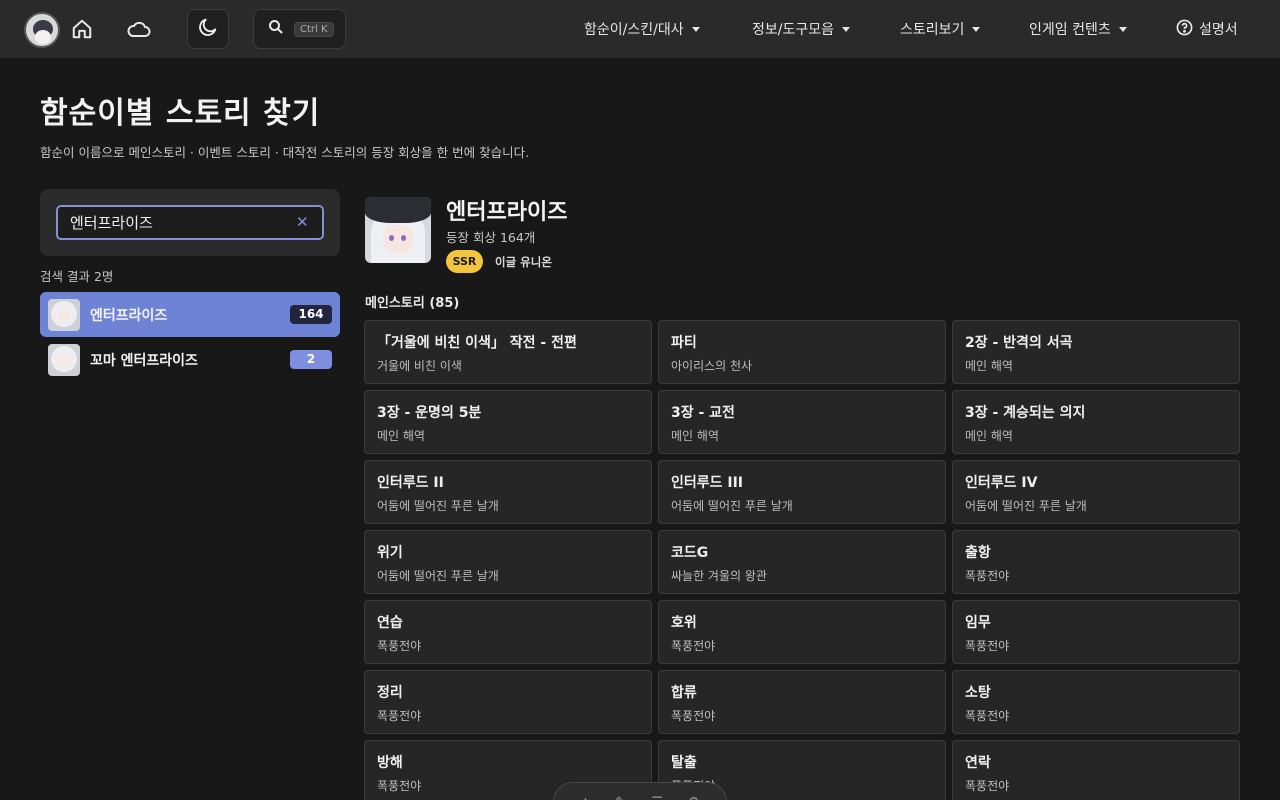 This screenshot has width=1280, height=800. I want to click on moon-icon, so click(208, 29).